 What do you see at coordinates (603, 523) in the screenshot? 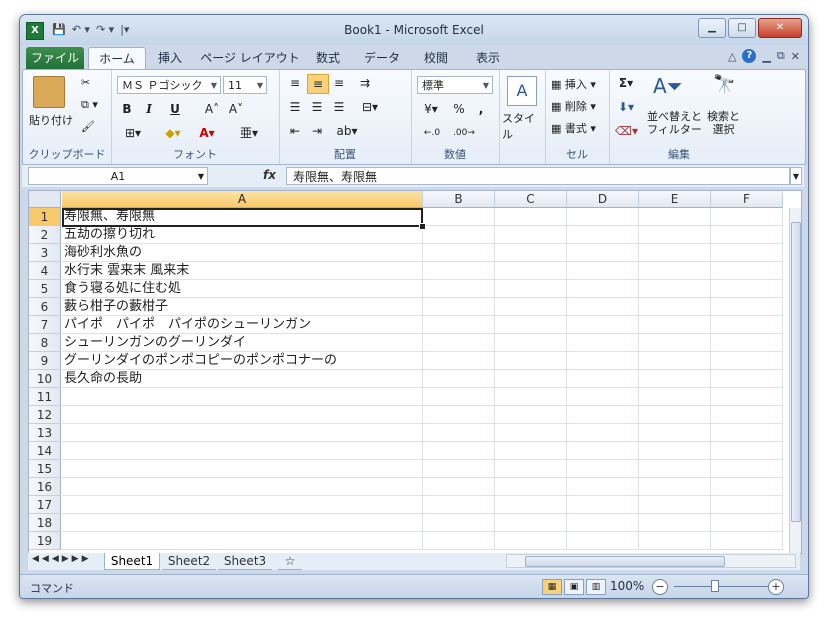
I see `cell-d18` at bounding box center [603, 523].